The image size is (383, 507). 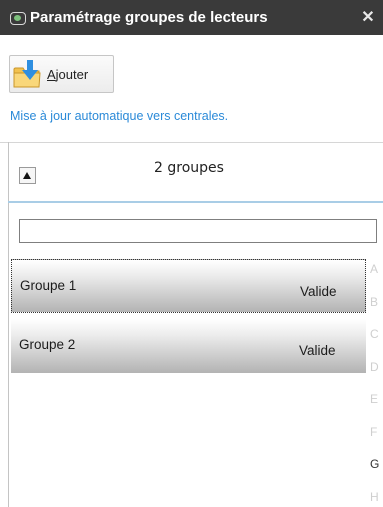 I want to click on auto-update-link: Mise à jour automatique vers centrales., so click(x=119, y=116).